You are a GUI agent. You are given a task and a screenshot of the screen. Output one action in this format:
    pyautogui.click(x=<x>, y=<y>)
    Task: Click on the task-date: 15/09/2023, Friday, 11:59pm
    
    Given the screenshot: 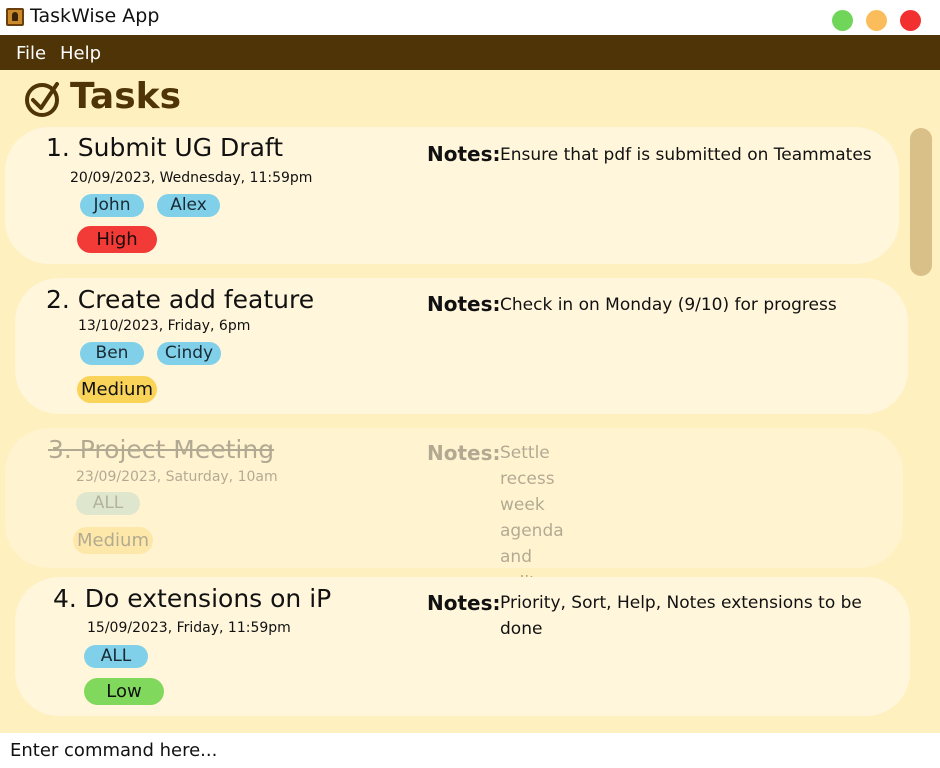 What is the action you would take?
    pyautogui.click(x=189, y=628)
    